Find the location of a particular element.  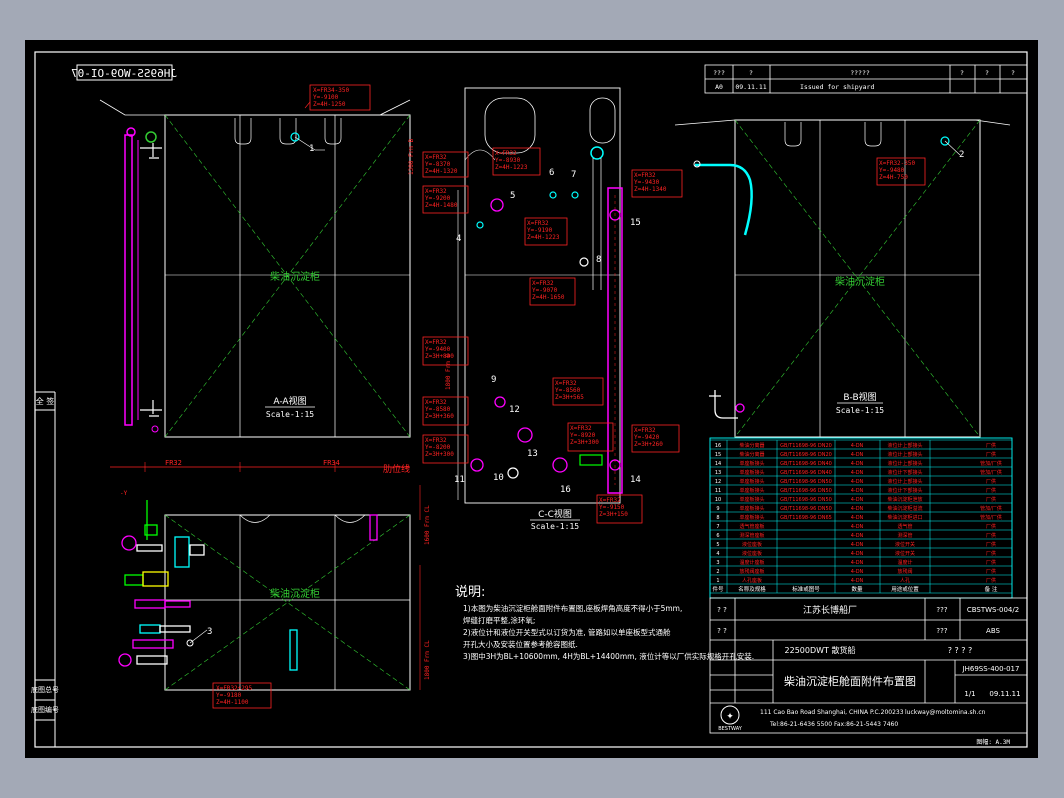

view-cc: C-C视图 Scale-1:15 1800 Frm B is located at coordinates (534, 309).